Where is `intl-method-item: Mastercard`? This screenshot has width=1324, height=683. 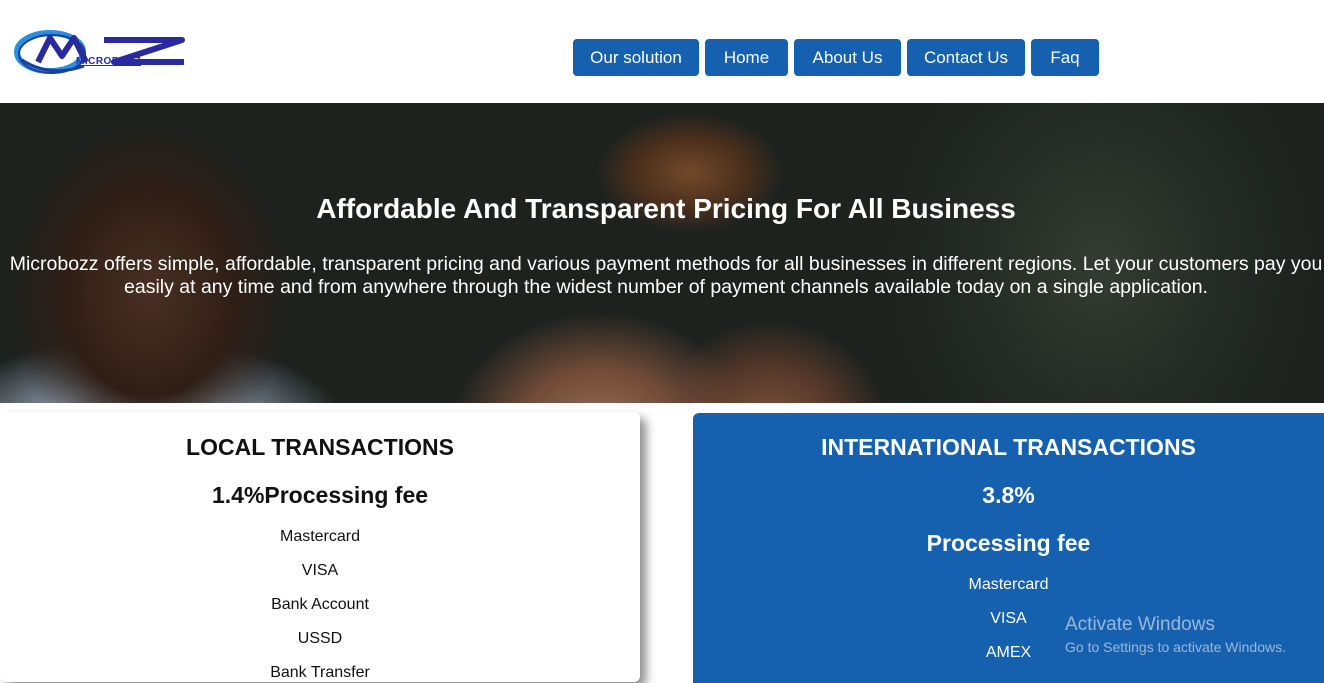 intl-method-item: Mastercard is located at coordinates (1008, 584).